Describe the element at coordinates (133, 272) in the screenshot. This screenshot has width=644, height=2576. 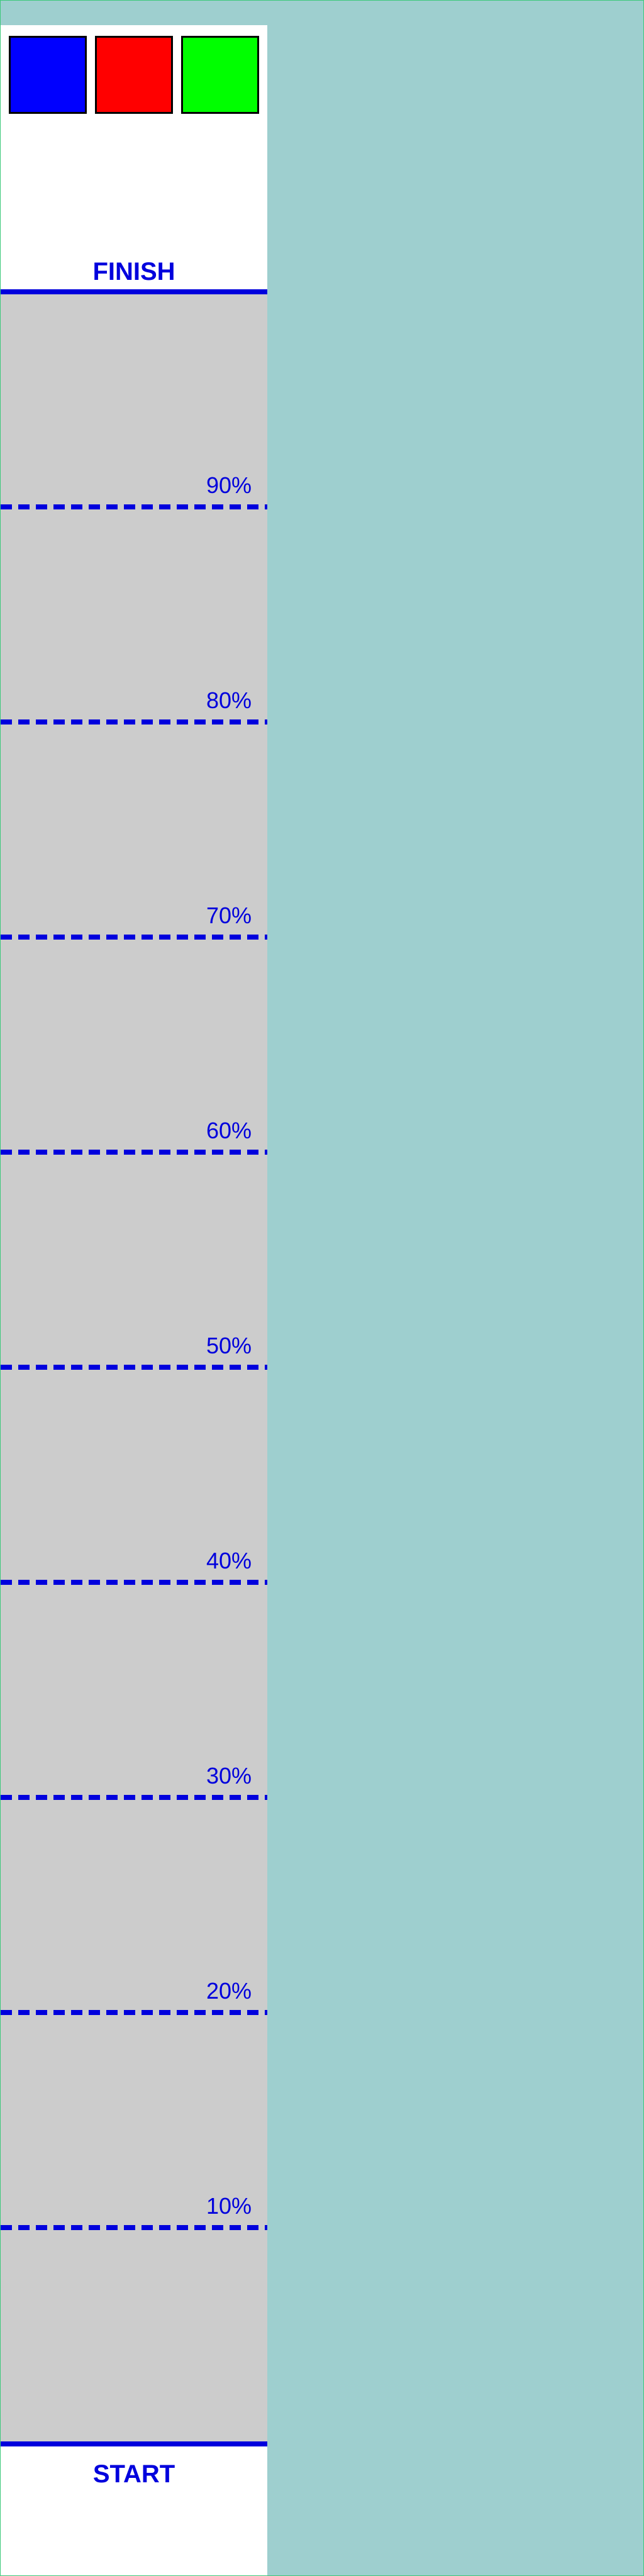
I see `finish-label: FINISH` at that location.